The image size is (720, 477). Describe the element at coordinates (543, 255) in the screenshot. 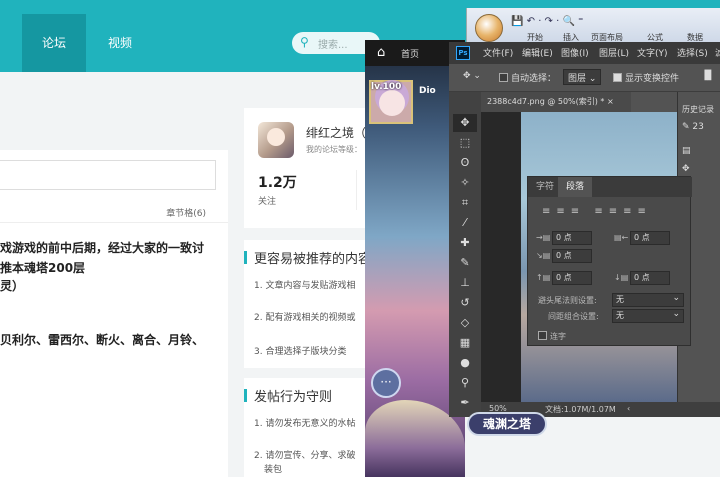

I see `first-indent-icon: ↘▤` at that location.